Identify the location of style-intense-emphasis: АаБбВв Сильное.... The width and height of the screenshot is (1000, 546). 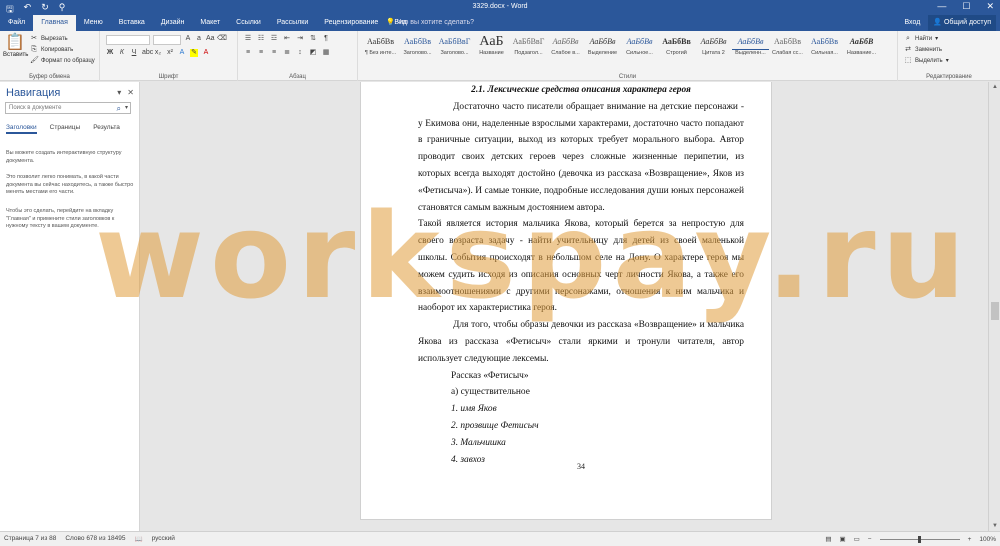
(639, 48).